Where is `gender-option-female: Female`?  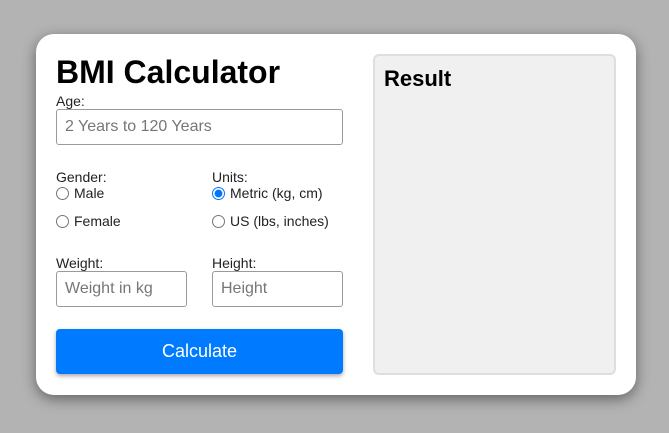
gender-option-female: Female is located at coordinates (88, 221).